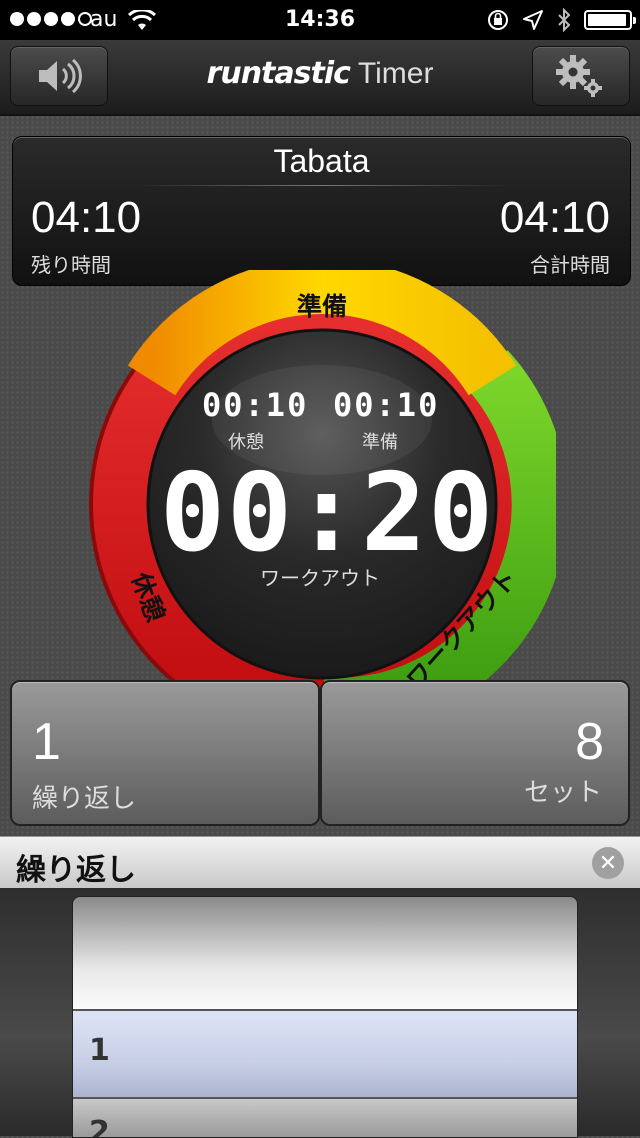 The height and width of the screenshot is (1138, 640). What do you see at coordinates (386, 405) in the screenshot?
I see `prepare-time: 00:10` at bounding box center [386, 405].